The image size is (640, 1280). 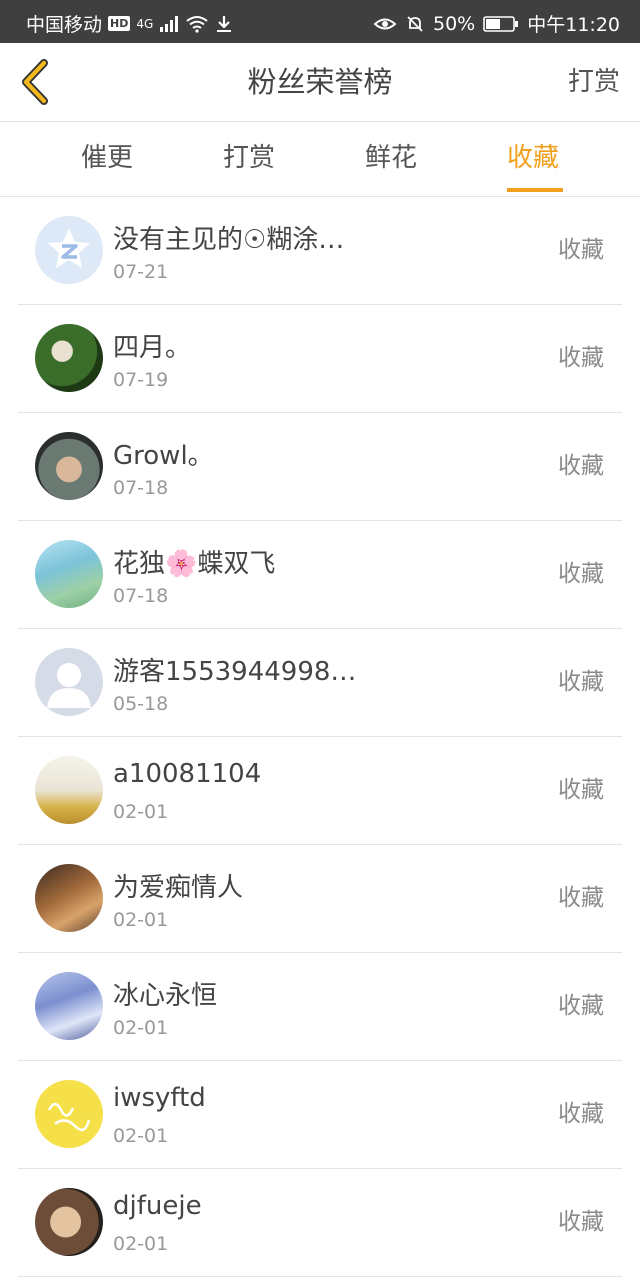 I want to click on status-left: 中国移动 HD 4G, so click(x=129, y=23).